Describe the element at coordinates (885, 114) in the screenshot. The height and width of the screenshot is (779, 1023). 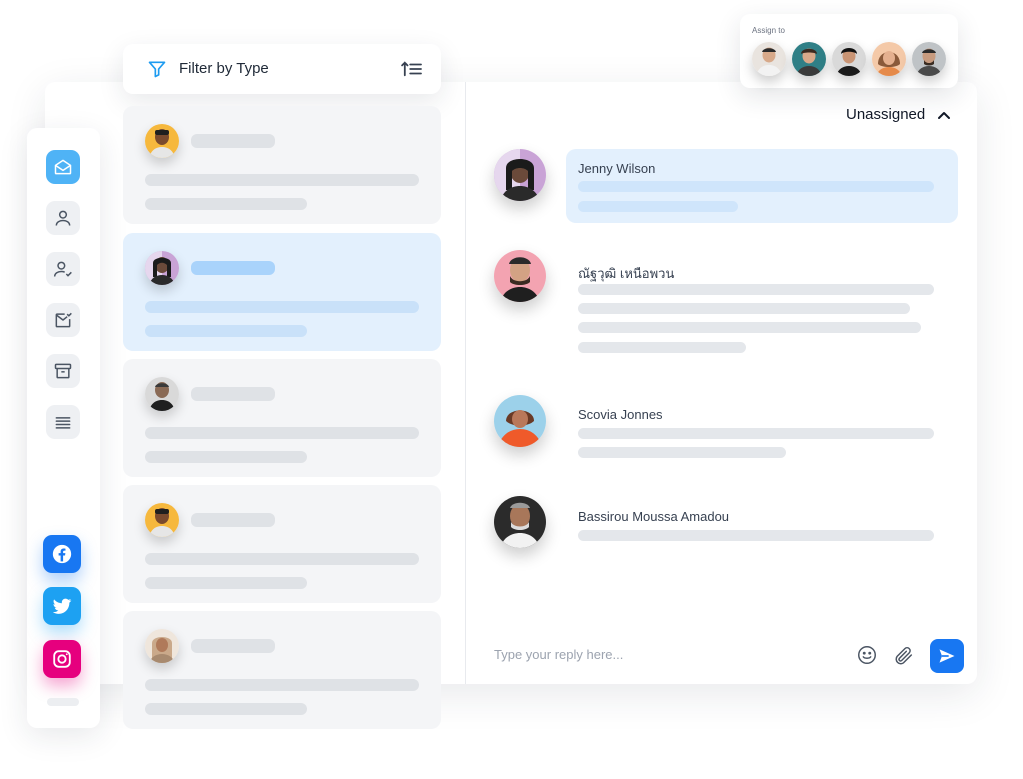
I see `assignment-status: Unassigned` at that location.